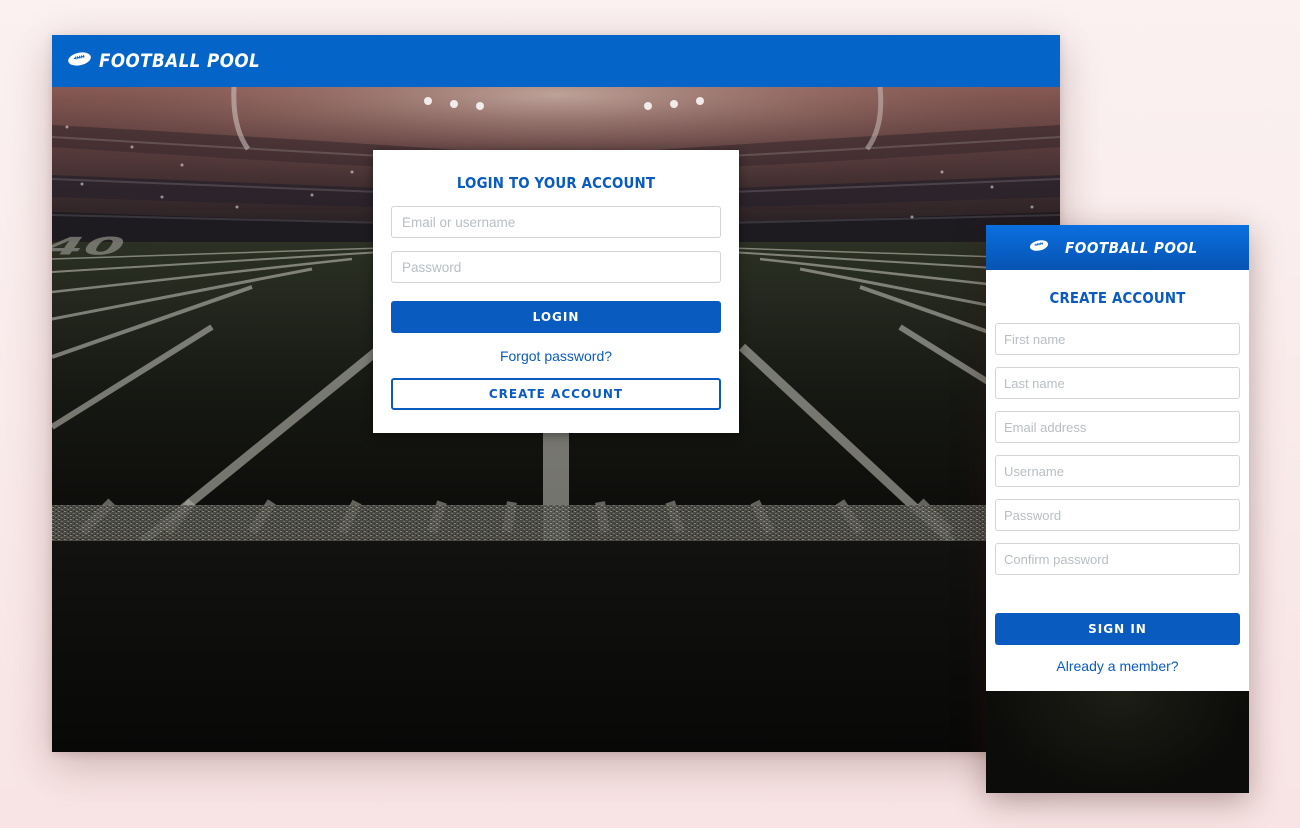 The image size is (1300, 828). What do you see at coordinates (556, 267) in the screenshot?
I see `password-input` at bounding box center [556, 267].